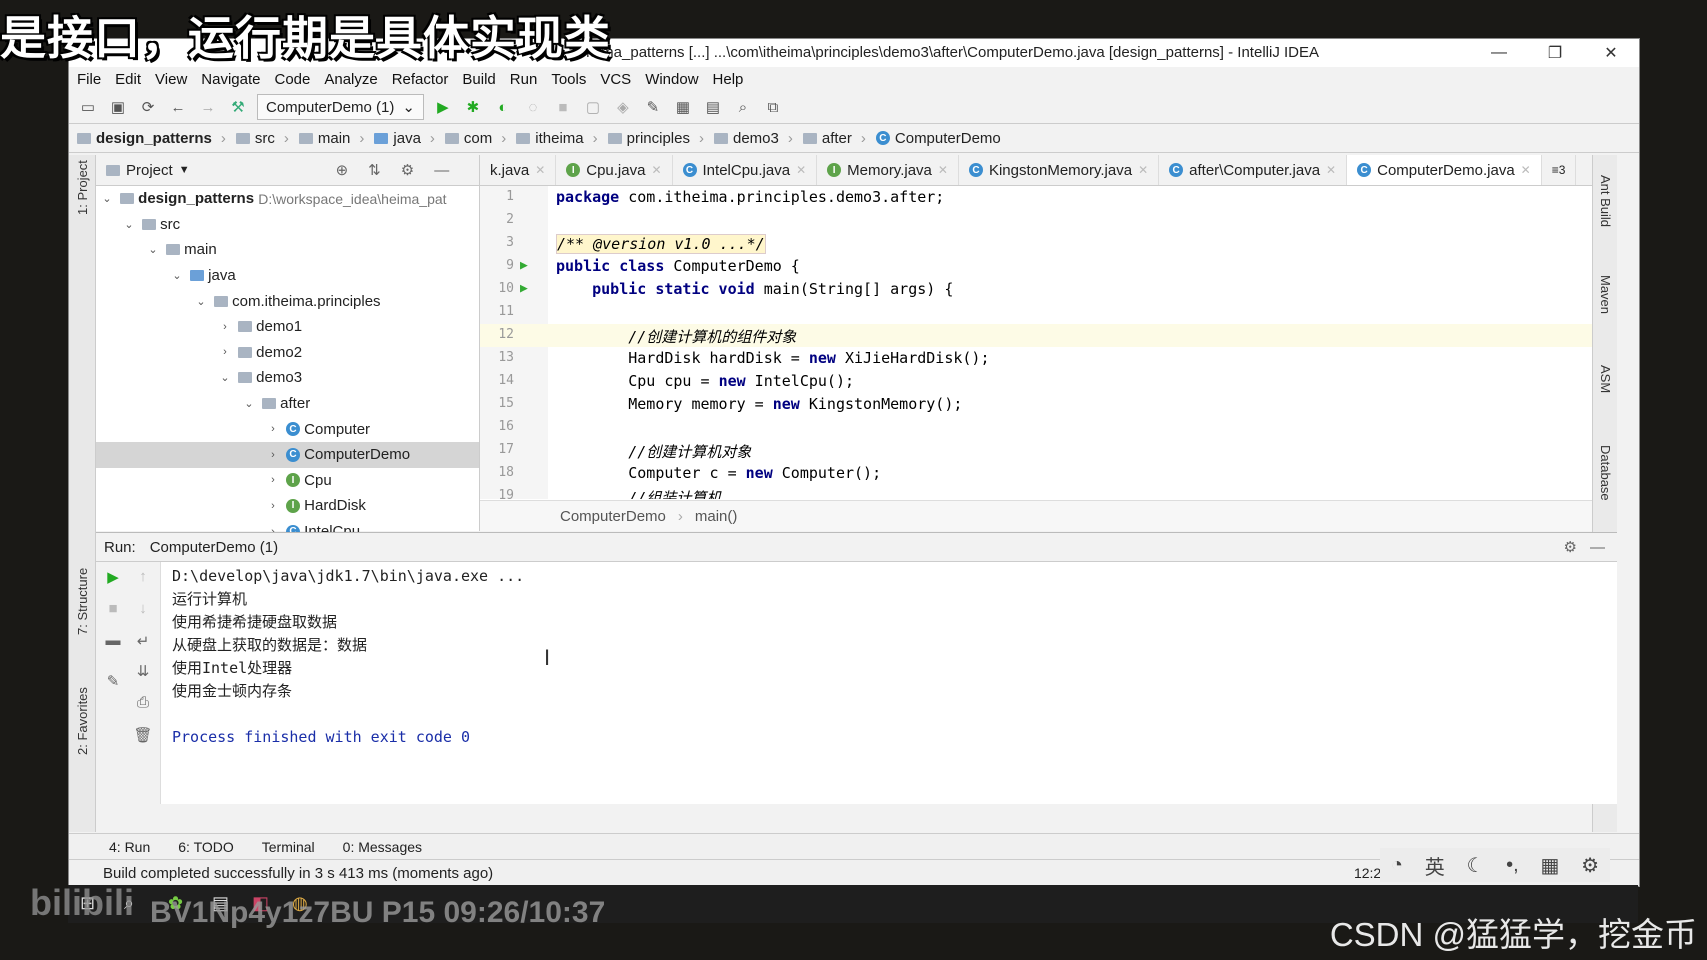 Image resolution: width=1707 pixels, height=960 pixels. What do you see at coordinates (1605, 294) in the screenshot?
I see `tool-window-maven: Maven` at bounding box center [1605, 294].